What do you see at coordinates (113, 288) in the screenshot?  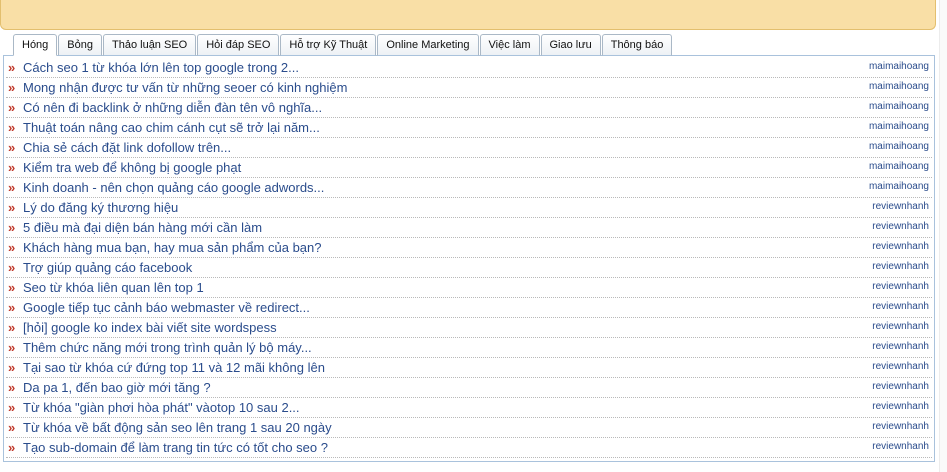 I see `thread-title-link: Seo từ khóa liên quan lên top 1` at bounding box center [113, 288].